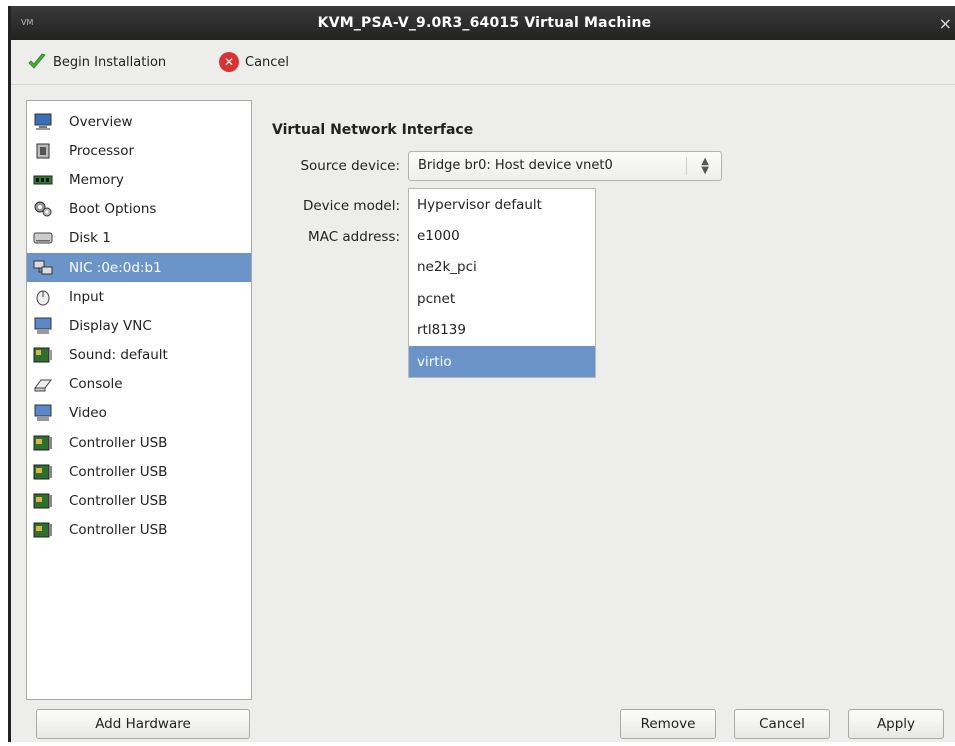 This screenshot has height=746, width=955. What do you see at coordinates (354, 237) in the screenshot?
I see `mac-address-label: MAC address:` at bounding box center [354, 237].